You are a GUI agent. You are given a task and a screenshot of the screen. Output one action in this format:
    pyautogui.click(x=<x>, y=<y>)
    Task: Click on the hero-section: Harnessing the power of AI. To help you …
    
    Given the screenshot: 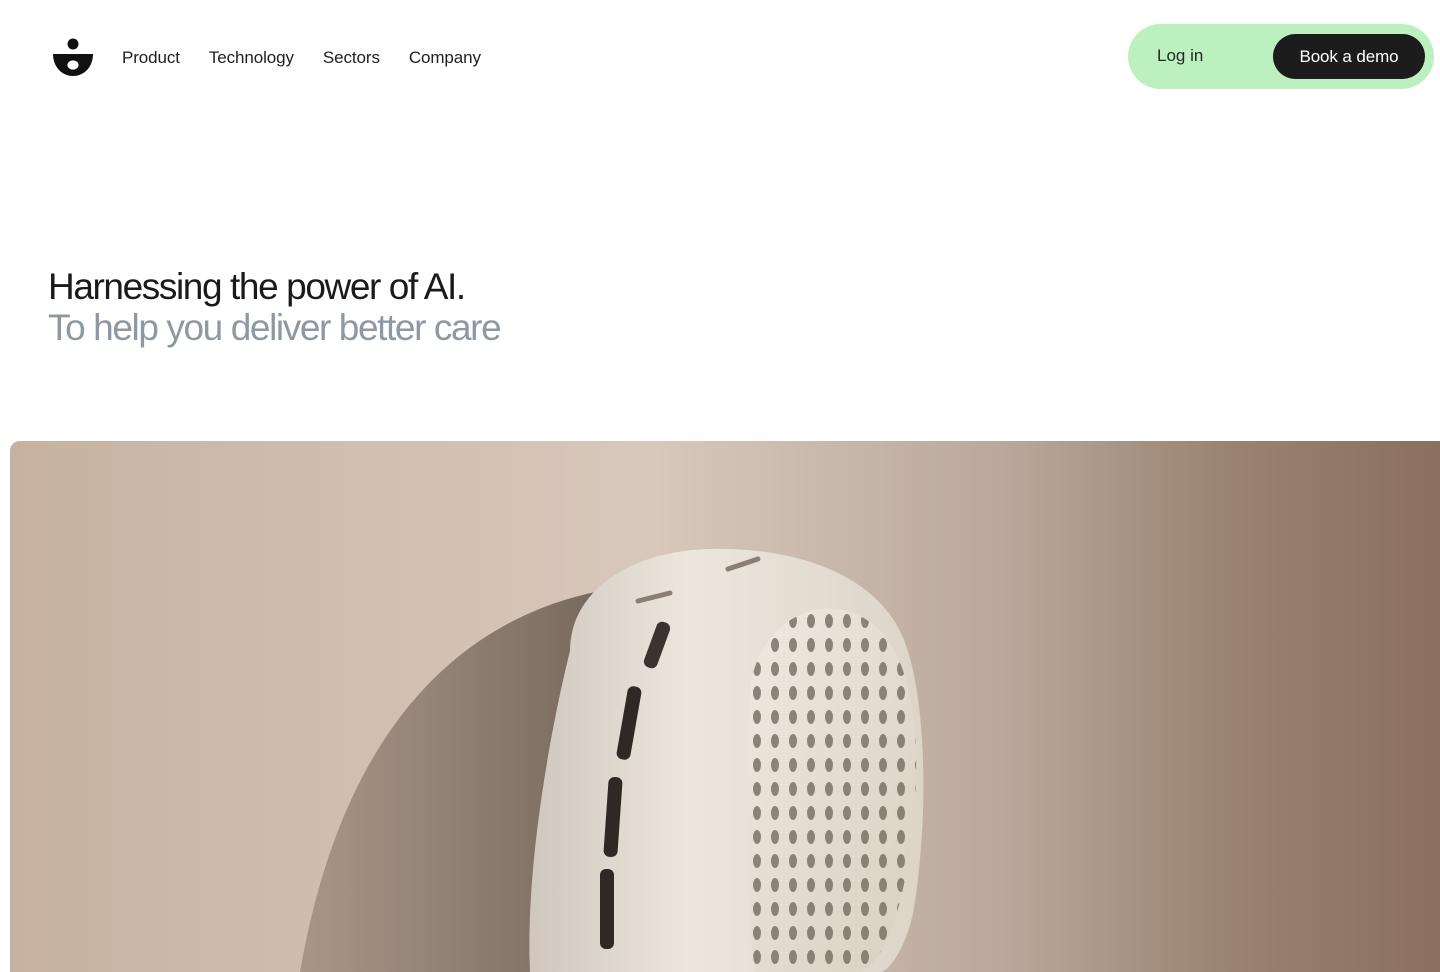 What is the action you would take?
    pyautogui.click(x=275, y=307)
    